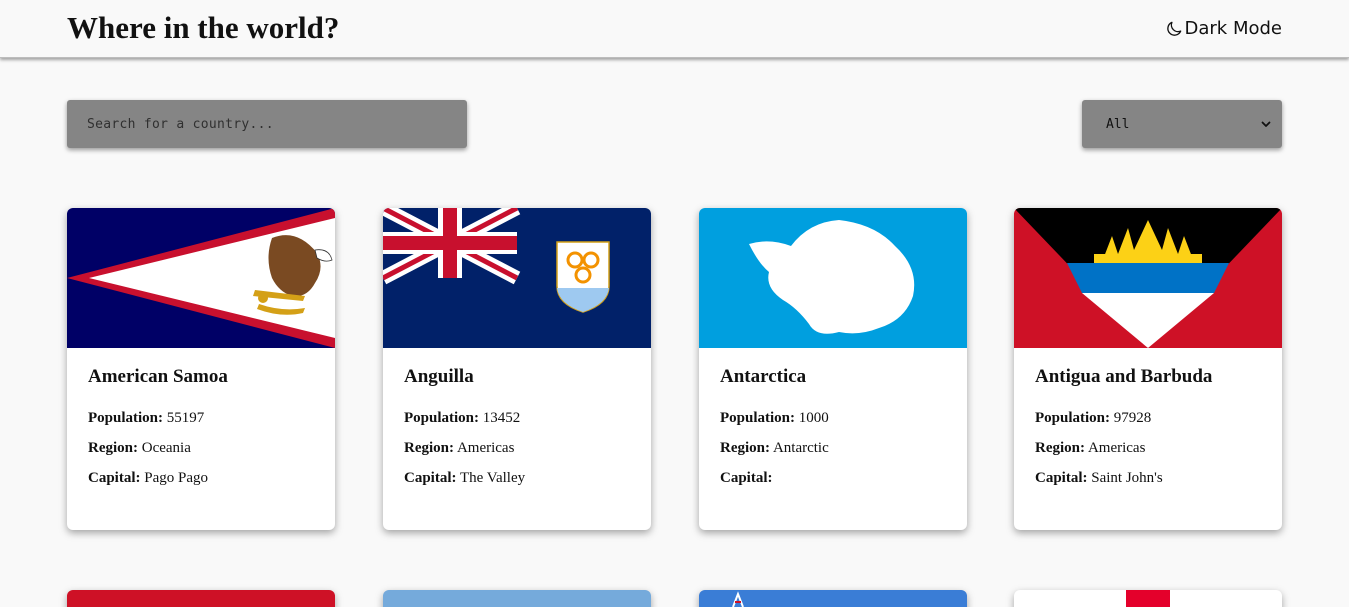 This screenshot has height=607, width=1349. What do you see at coordinates (833, 418) in the screenshot?
I see `population-row: Population: 1000` at bounding box center [833, 418].